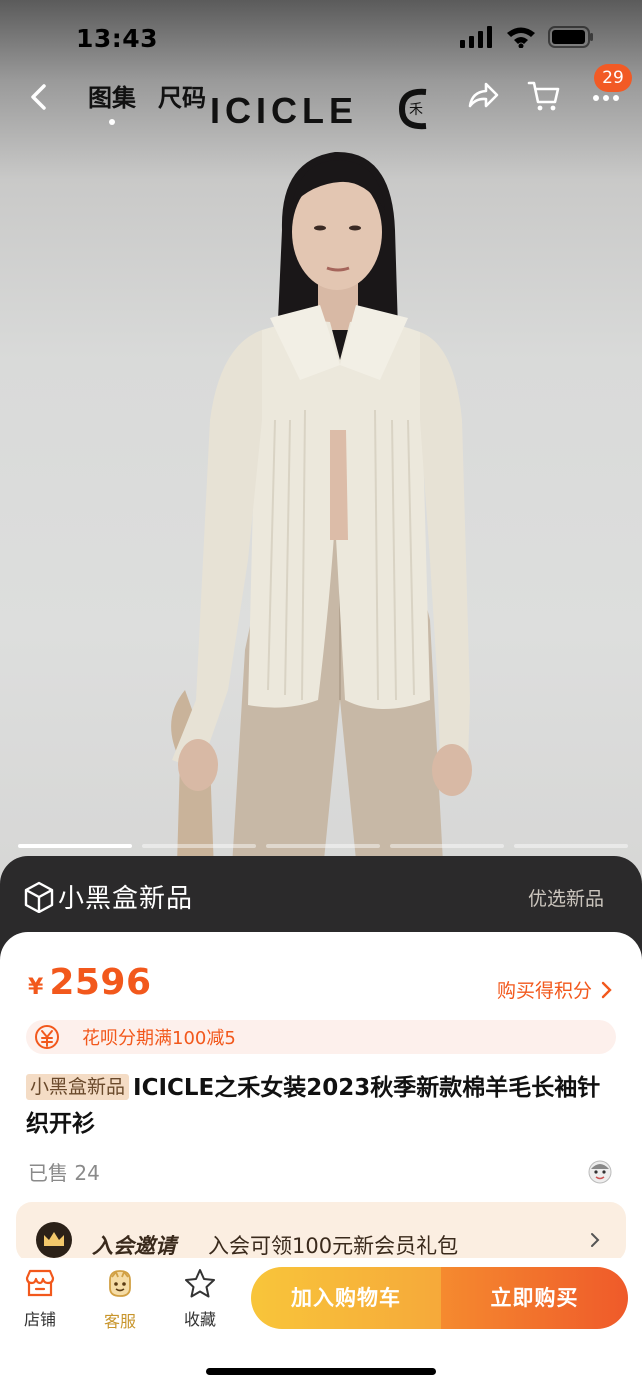  I want to click on blackbox-title: 小黑盒新品, so click(126, 899).